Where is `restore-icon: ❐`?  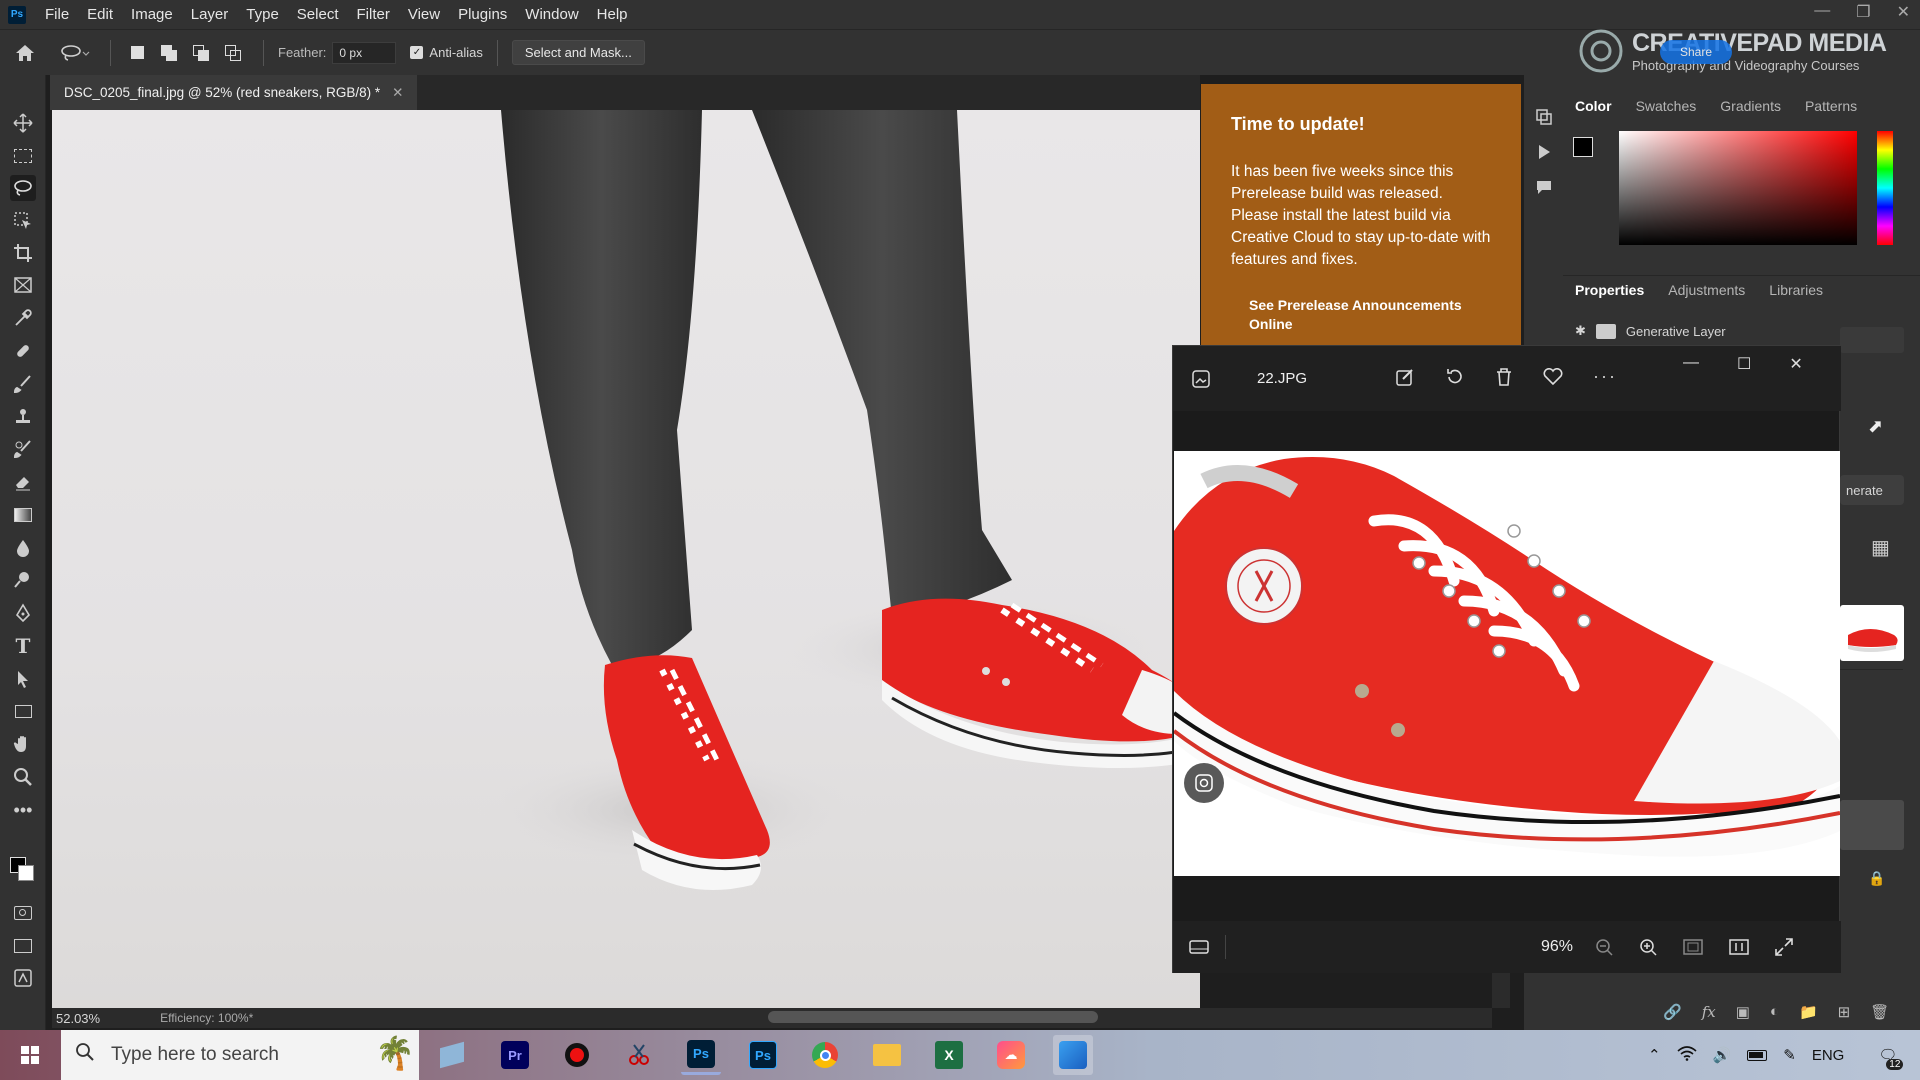
restore-icon: ❐ is located at coordinates (1863, 12).